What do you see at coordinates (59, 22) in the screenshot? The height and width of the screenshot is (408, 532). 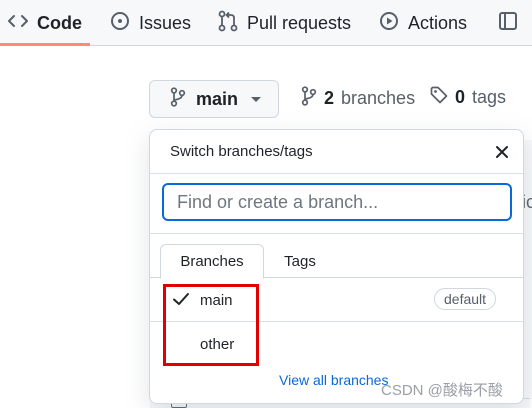 I see `tab-code-label: Code` at bounding box center [59, 22].